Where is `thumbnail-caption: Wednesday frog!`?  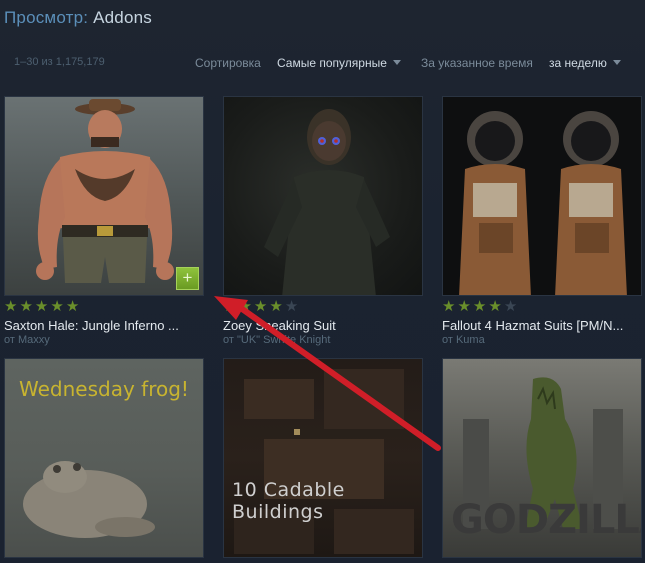
thumbnail-caption: Wednesday frog! is located at coordinates (104, 389).